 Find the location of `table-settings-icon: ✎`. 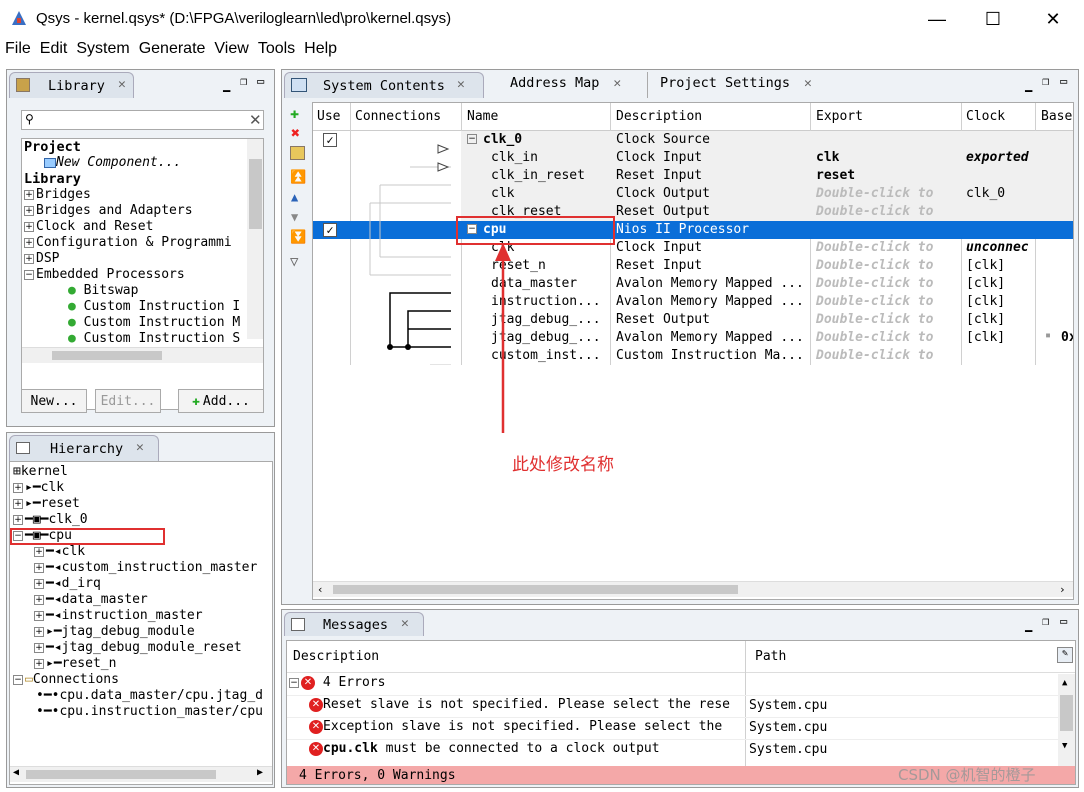

table-settings-icon: ✎ is located at coordinates (1065, 655).